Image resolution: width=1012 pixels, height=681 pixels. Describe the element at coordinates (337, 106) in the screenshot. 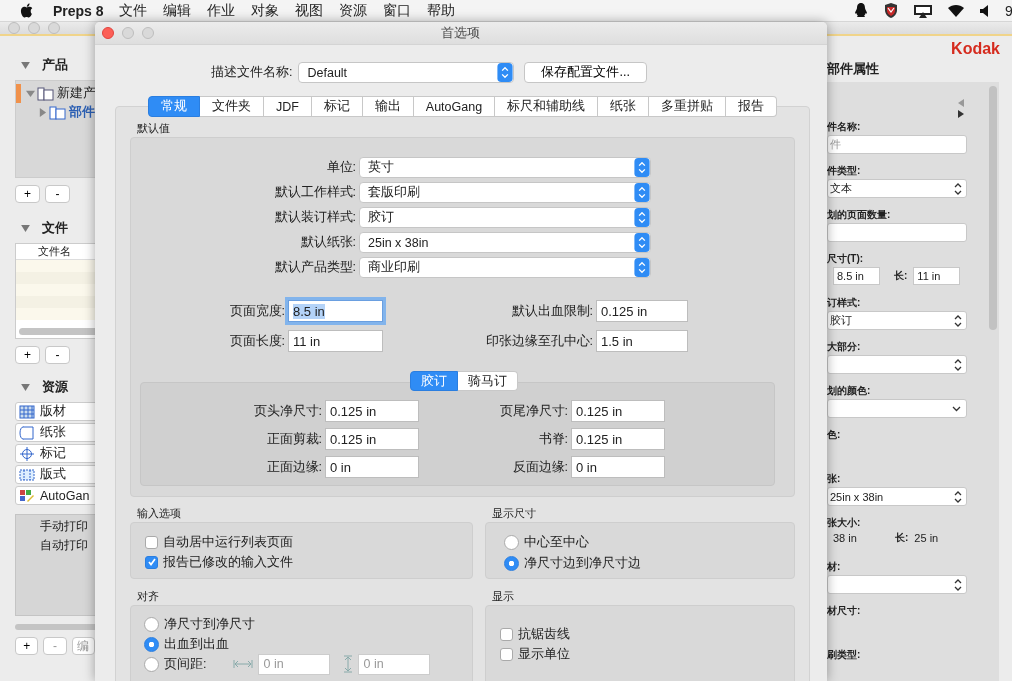

I see `tab: 标记` at that location.